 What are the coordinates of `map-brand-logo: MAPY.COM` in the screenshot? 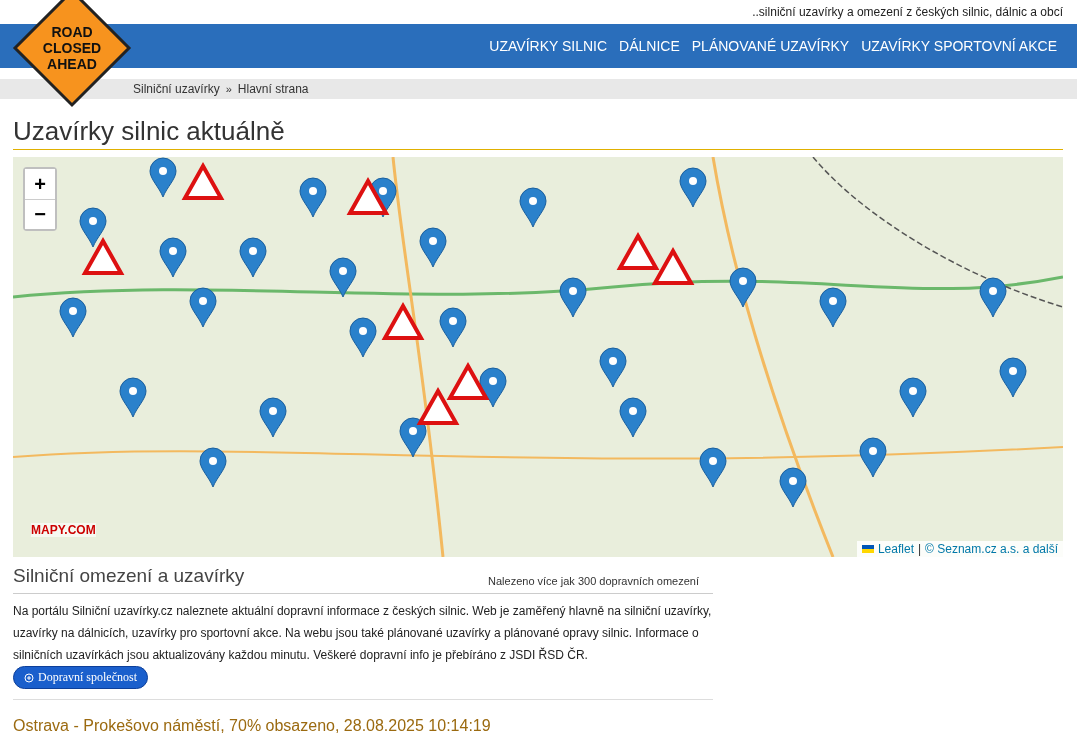 It's located at (63, 530).